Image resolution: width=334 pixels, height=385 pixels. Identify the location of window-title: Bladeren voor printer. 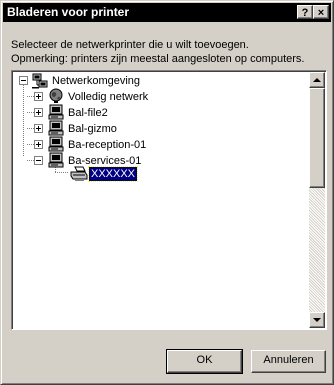
(68, 12).